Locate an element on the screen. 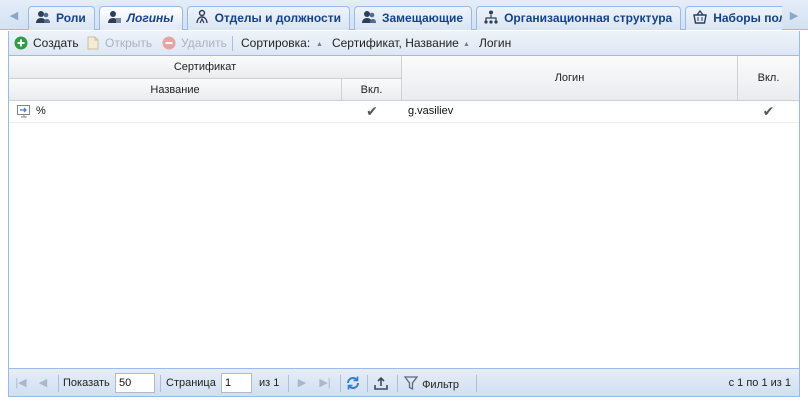 The width and height of the screenshot is (808, 408). sort-item-certificate-name-label: Сертификат, Название is located at coordinates (395, 43).